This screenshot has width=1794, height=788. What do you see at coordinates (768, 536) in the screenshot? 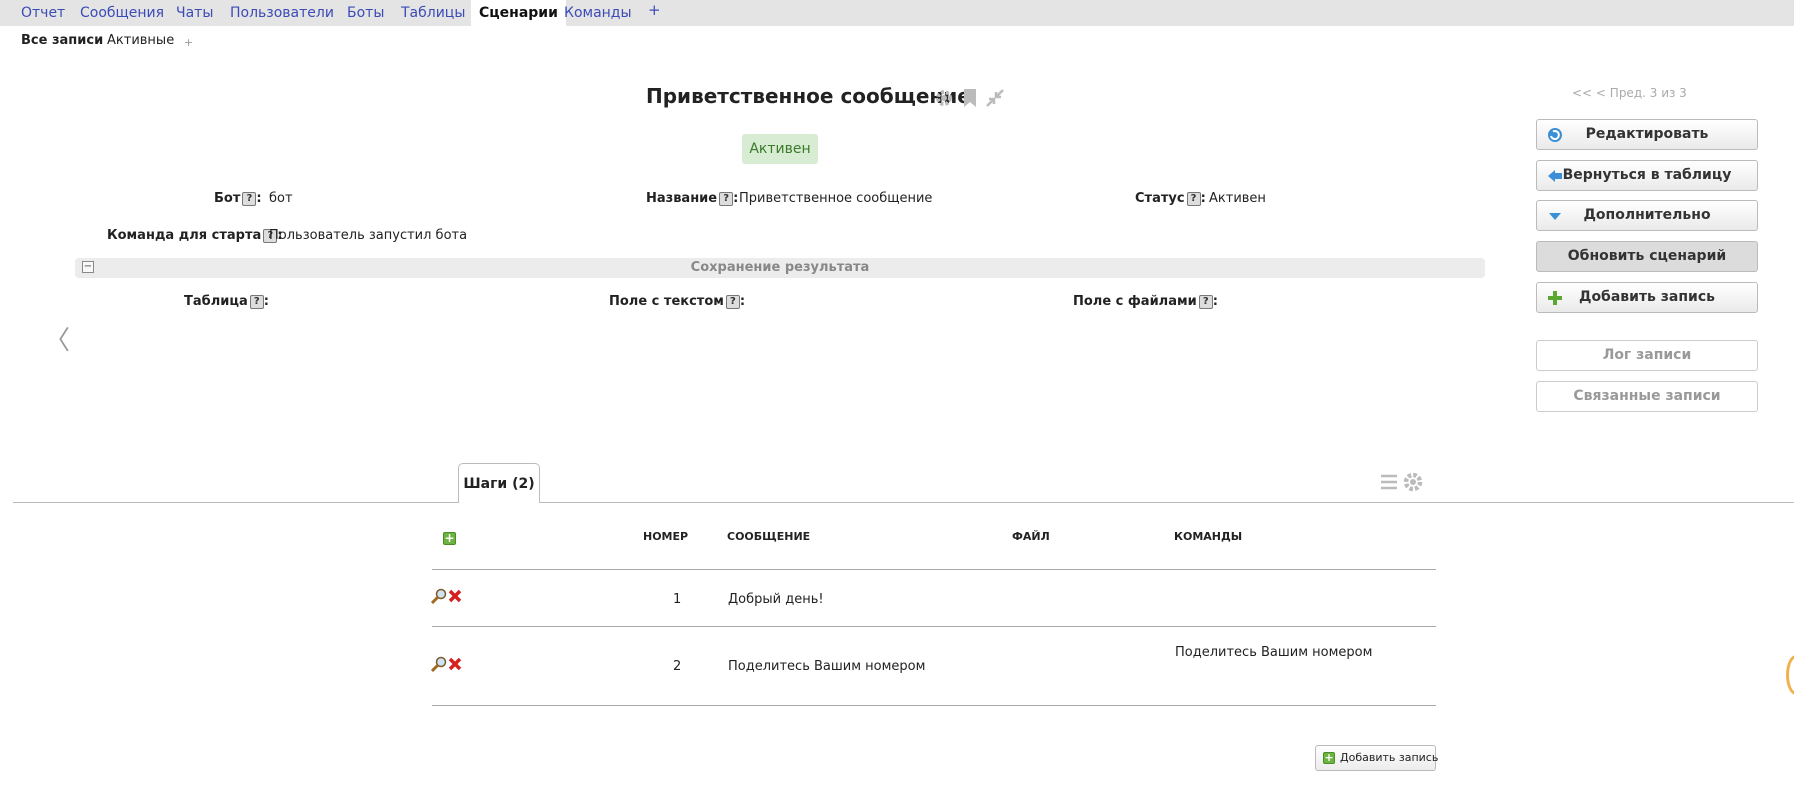
I see `column-header-message: СООБЩЕНИЕ` at bounding box center [768, 536].